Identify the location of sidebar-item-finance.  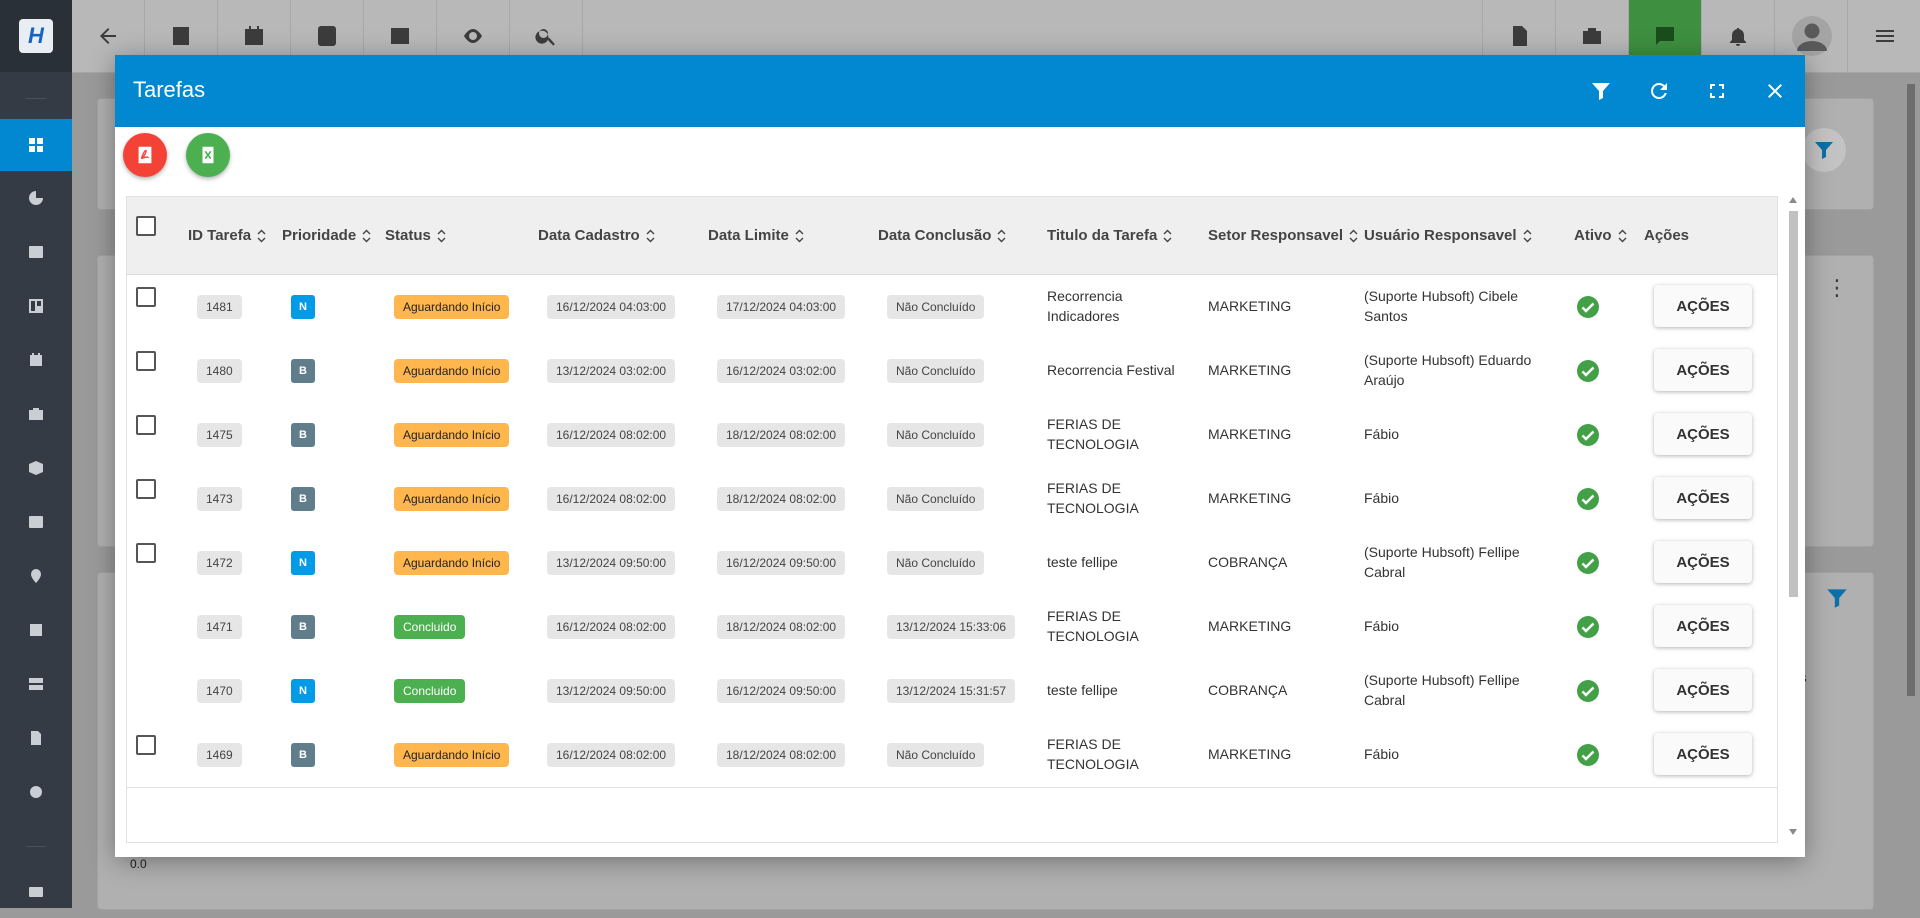
(36, 522).